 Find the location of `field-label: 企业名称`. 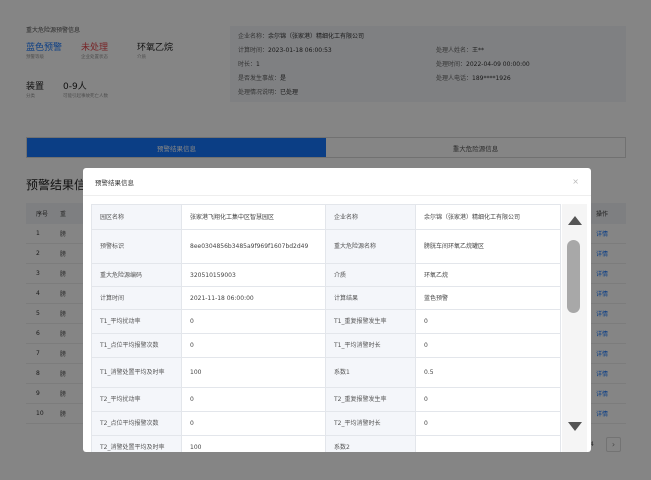

field-label: 企业名称 is located at coordinates (370, 217).